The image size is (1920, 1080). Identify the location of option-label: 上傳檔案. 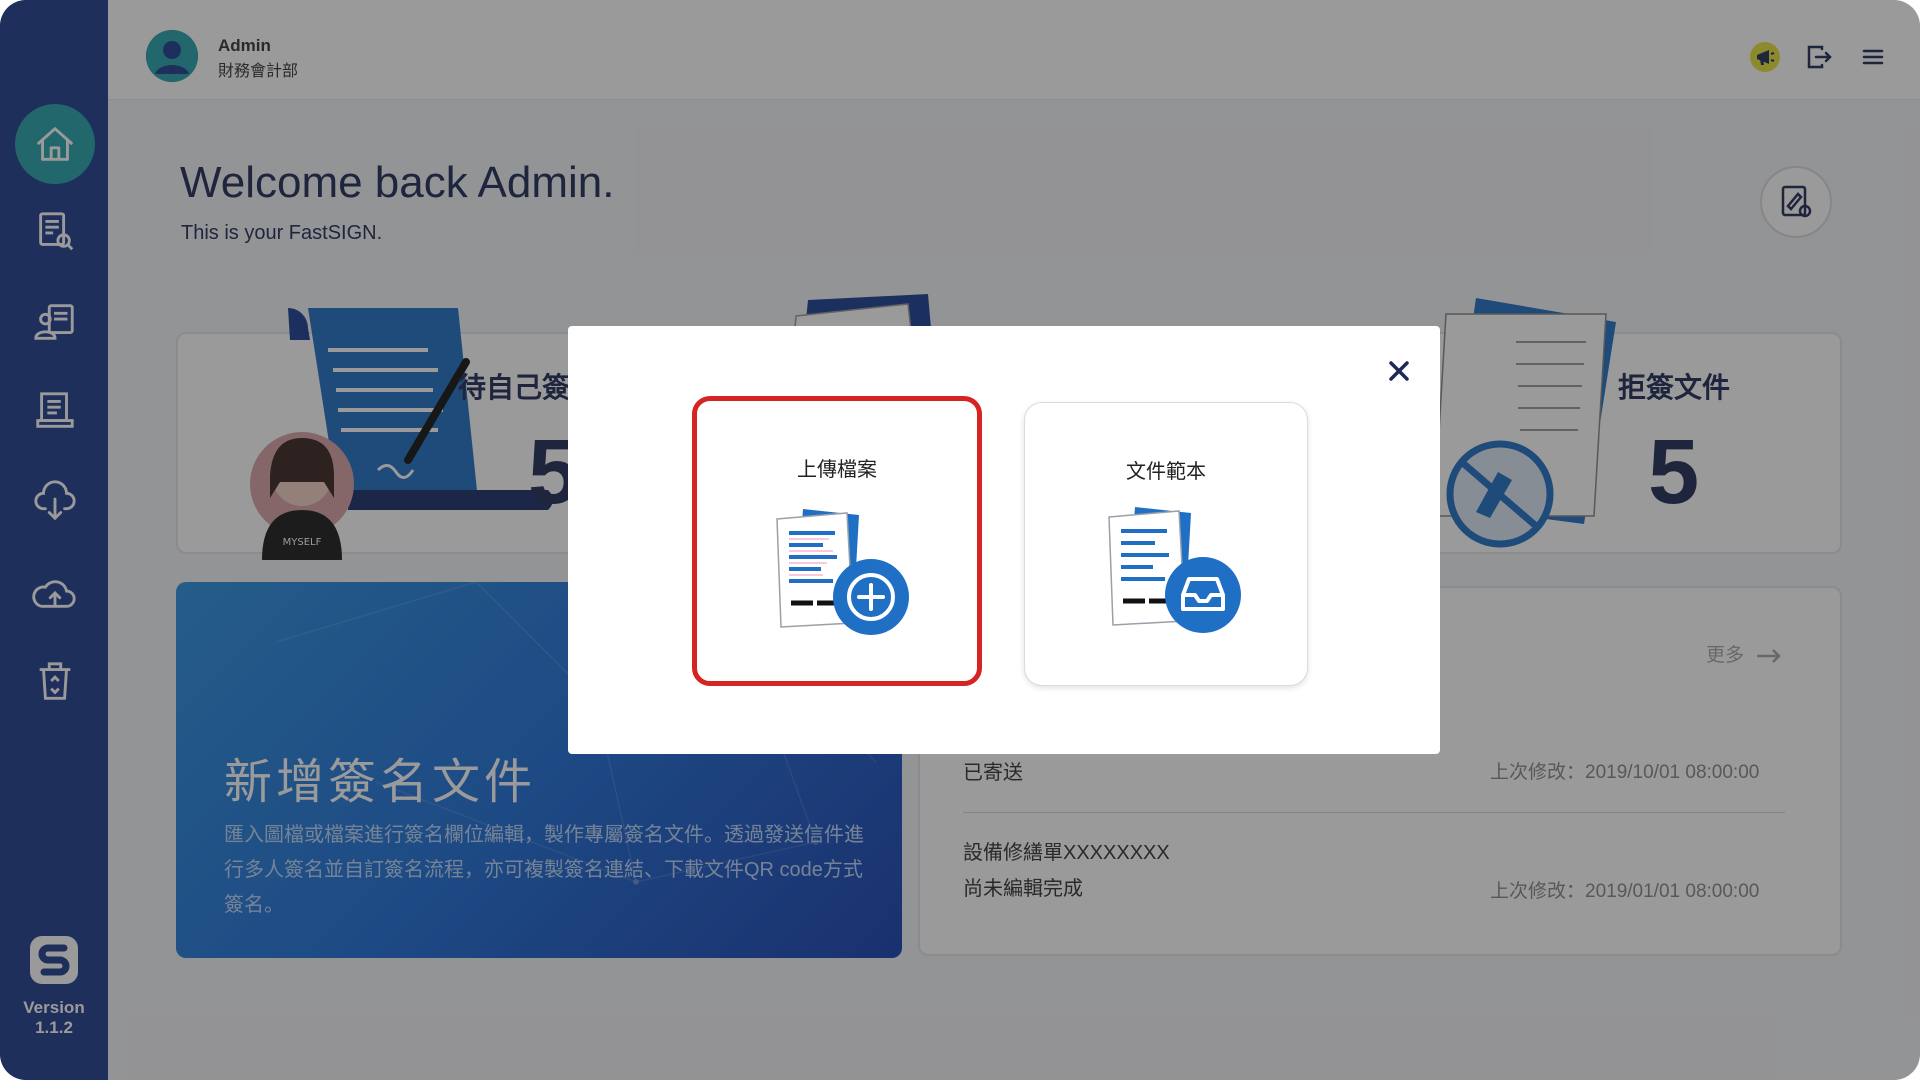
(837, 470).